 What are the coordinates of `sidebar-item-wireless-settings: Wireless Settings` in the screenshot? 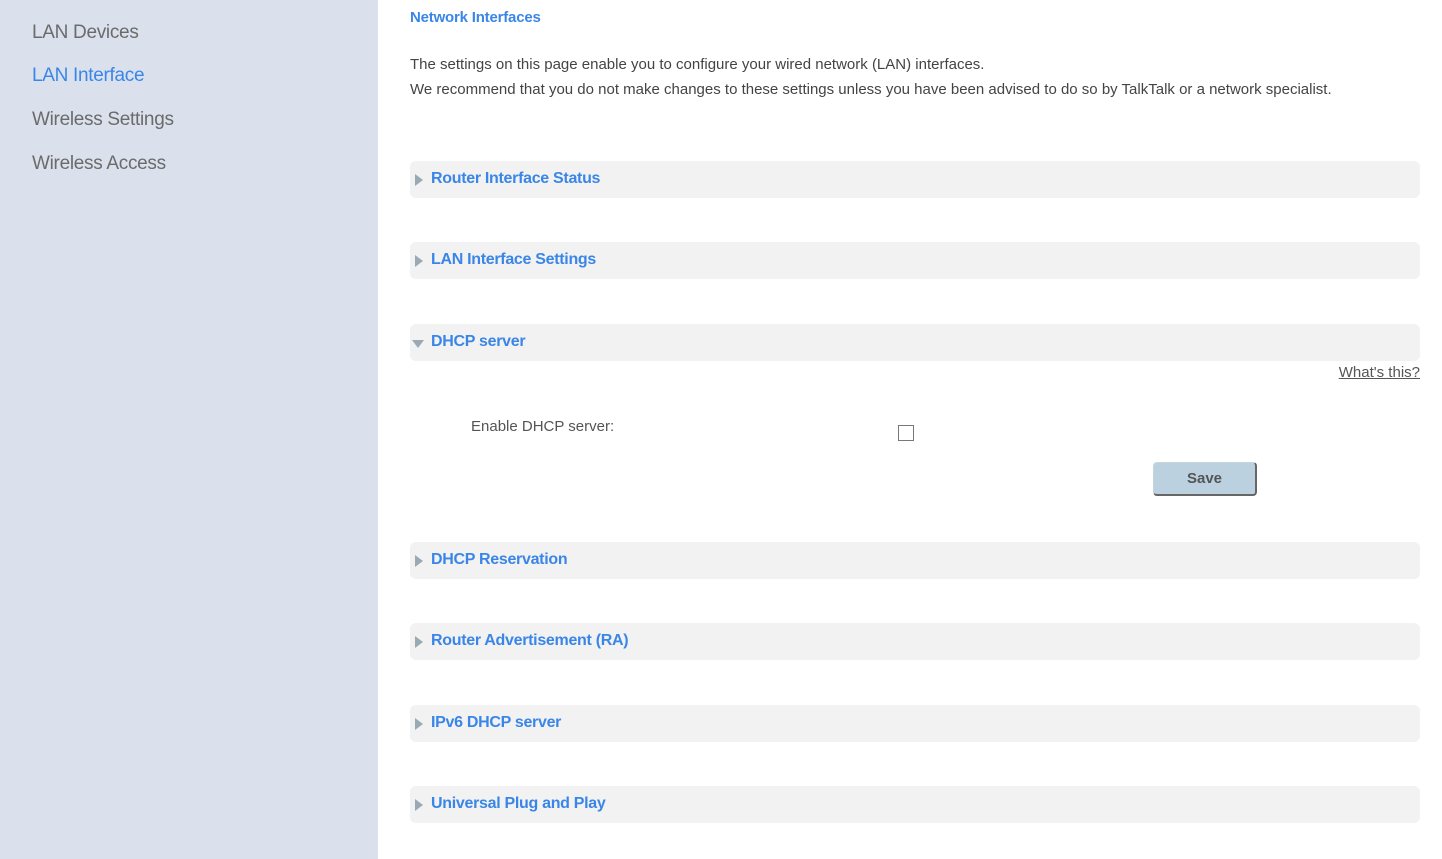 It's located at (103, 120).